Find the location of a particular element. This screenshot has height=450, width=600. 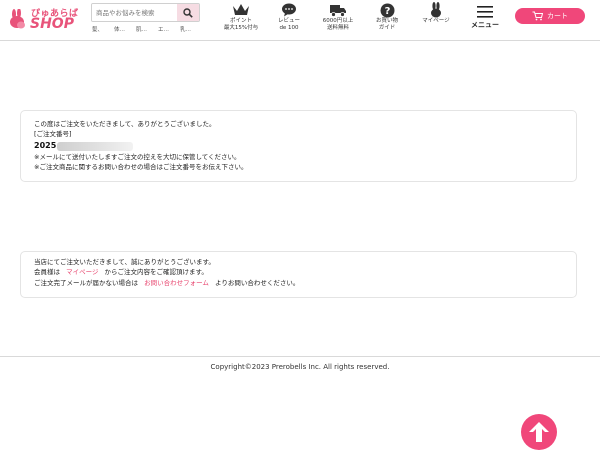

crown-icon is located at coordinates (241, 9).